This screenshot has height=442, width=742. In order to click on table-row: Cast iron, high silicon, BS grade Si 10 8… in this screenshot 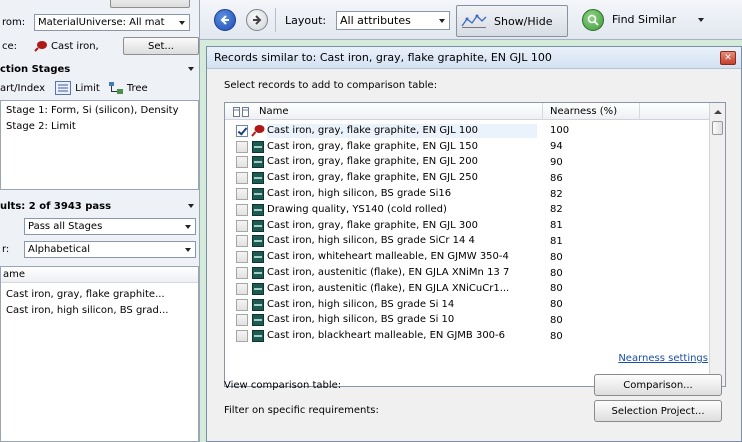, I will do `click(467, 321)`.